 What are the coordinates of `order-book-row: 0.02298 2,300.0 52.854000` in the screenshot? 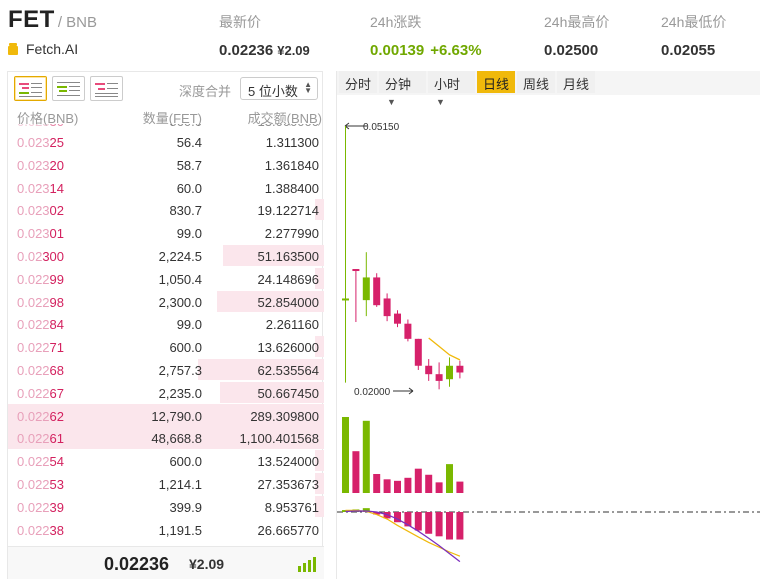 It's located at (166, 301).